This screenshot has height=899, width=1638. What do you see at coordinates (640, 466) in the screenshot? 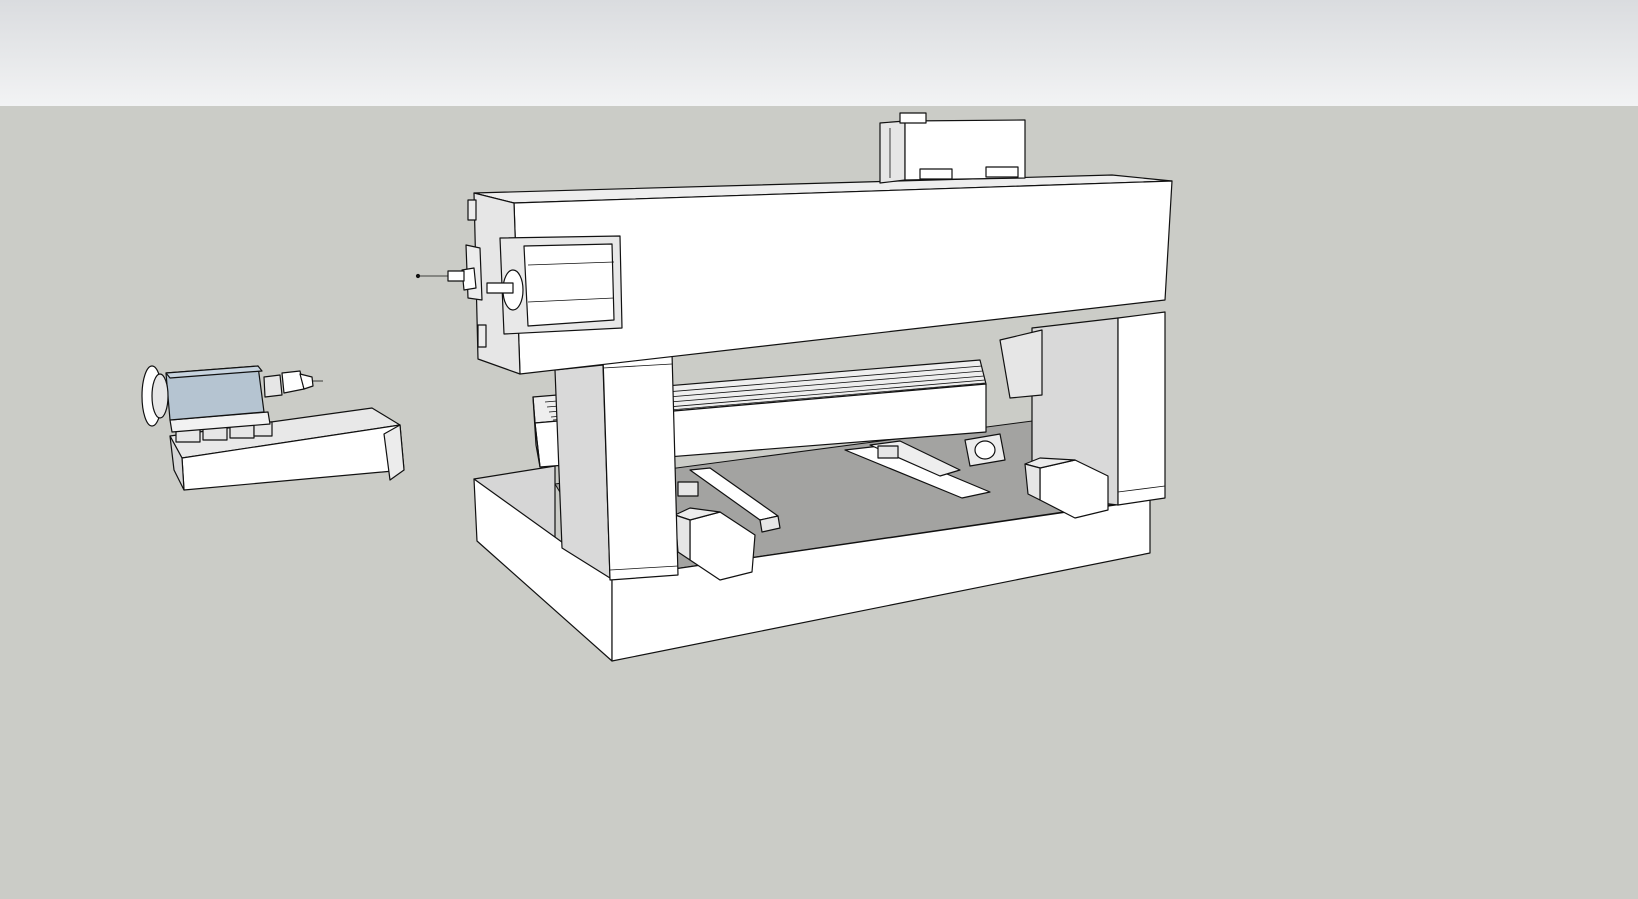
I see `left-upright-front` at bounding box center [640, 466].